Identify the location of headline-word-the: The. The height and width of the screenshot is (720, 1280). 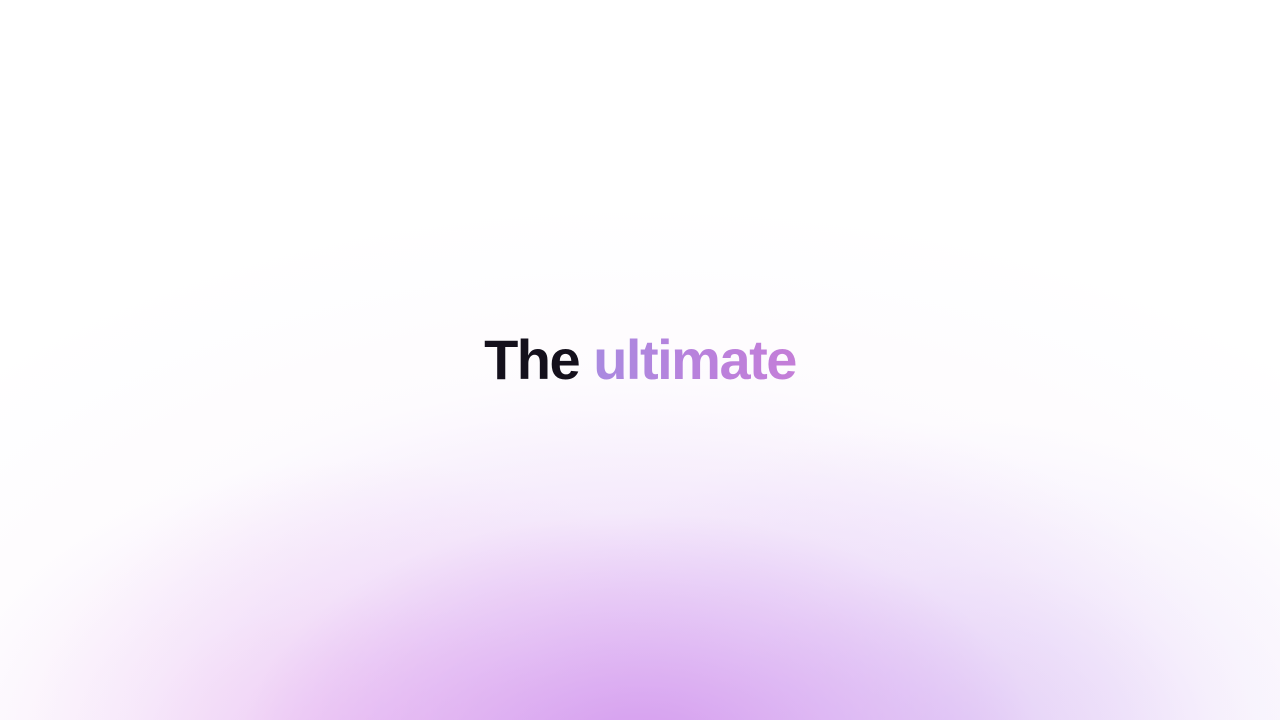
(532, 359).